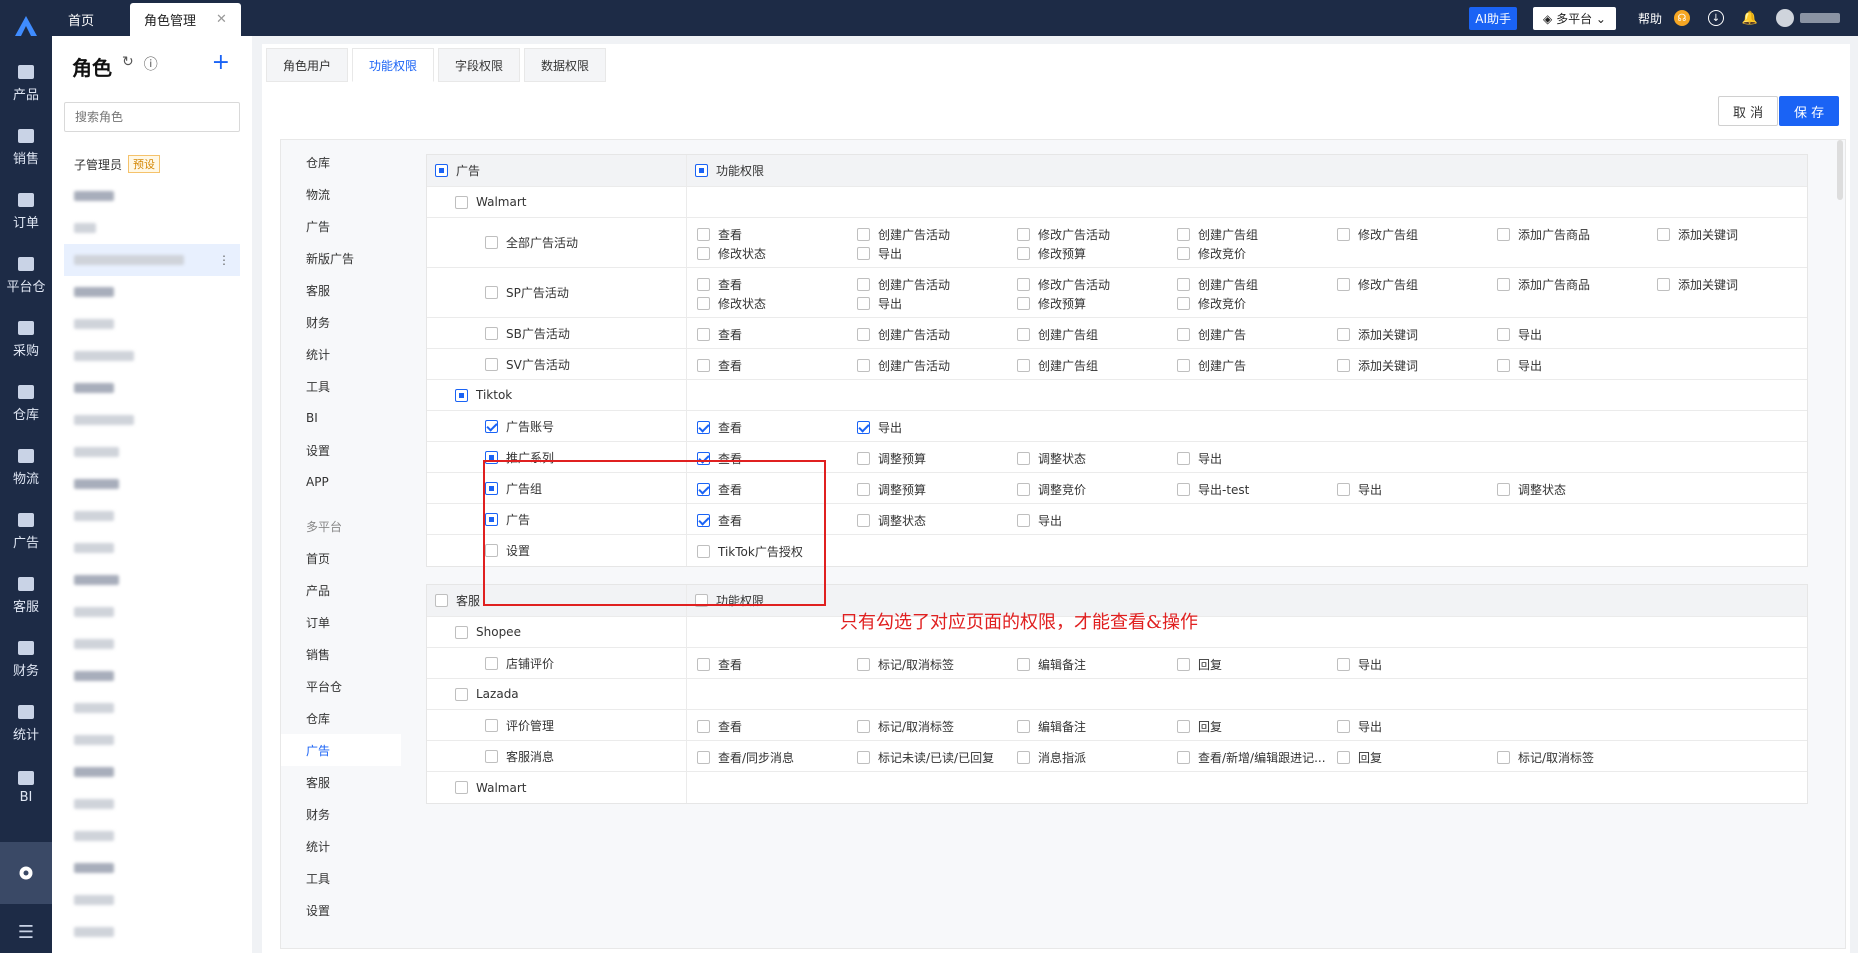 This screenshot has width=1858, height=953. Describe the element at coordinates (1748, 111) in the screenshot. I see `cancel-button: 取 消` at that location.